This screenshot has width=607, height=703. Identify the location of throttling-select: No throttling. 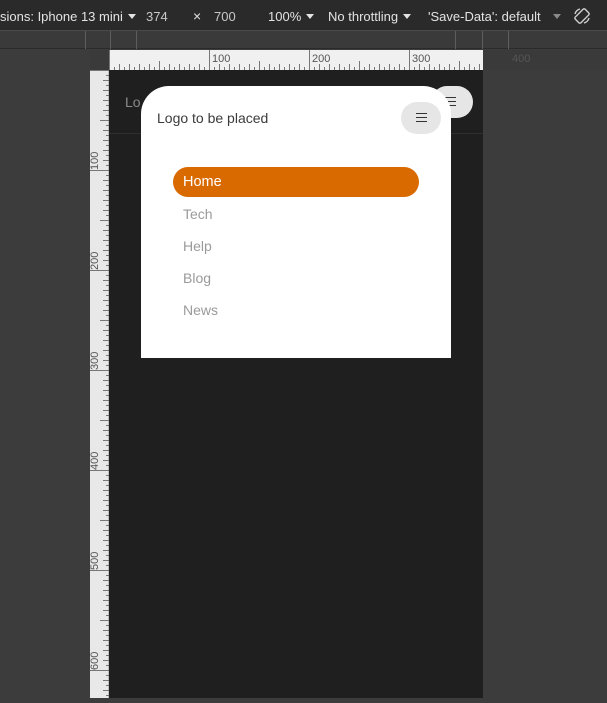
(370, 16).